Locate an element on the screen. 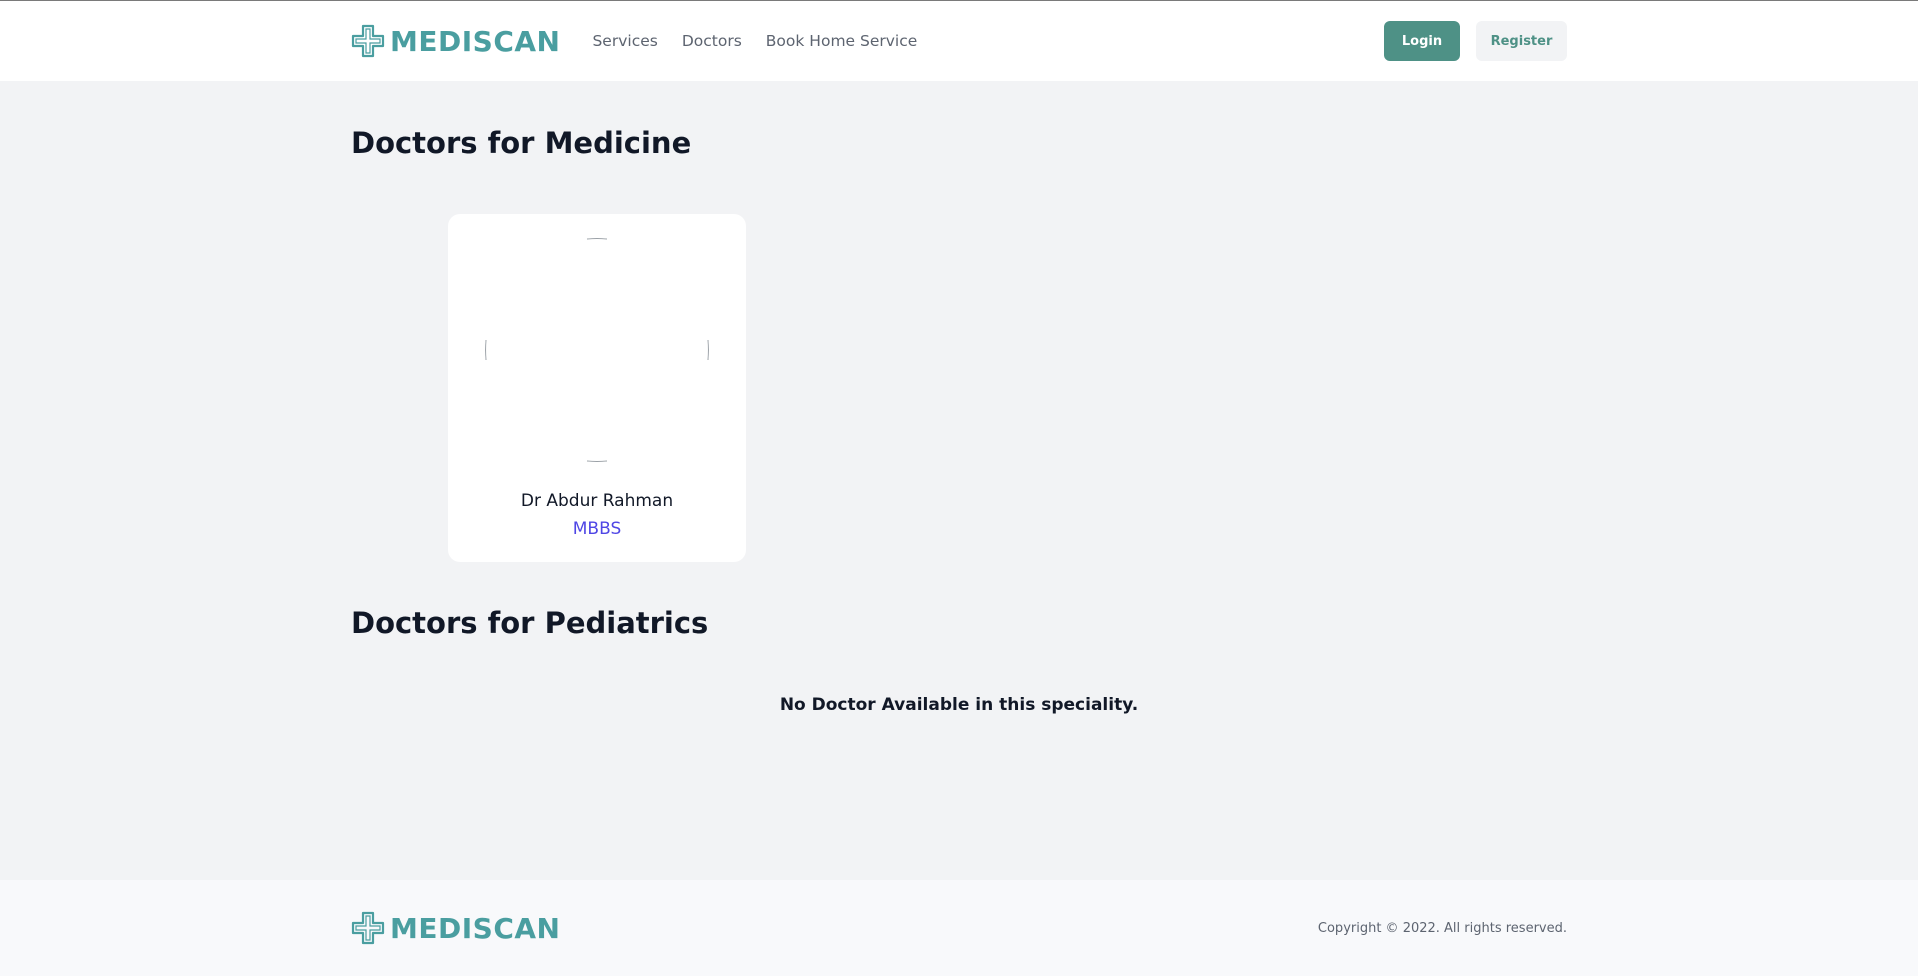 The image size is (1918, 976). doctor-card: Dr Abdur Rahman MBBS is located at coordinates (597, 388).